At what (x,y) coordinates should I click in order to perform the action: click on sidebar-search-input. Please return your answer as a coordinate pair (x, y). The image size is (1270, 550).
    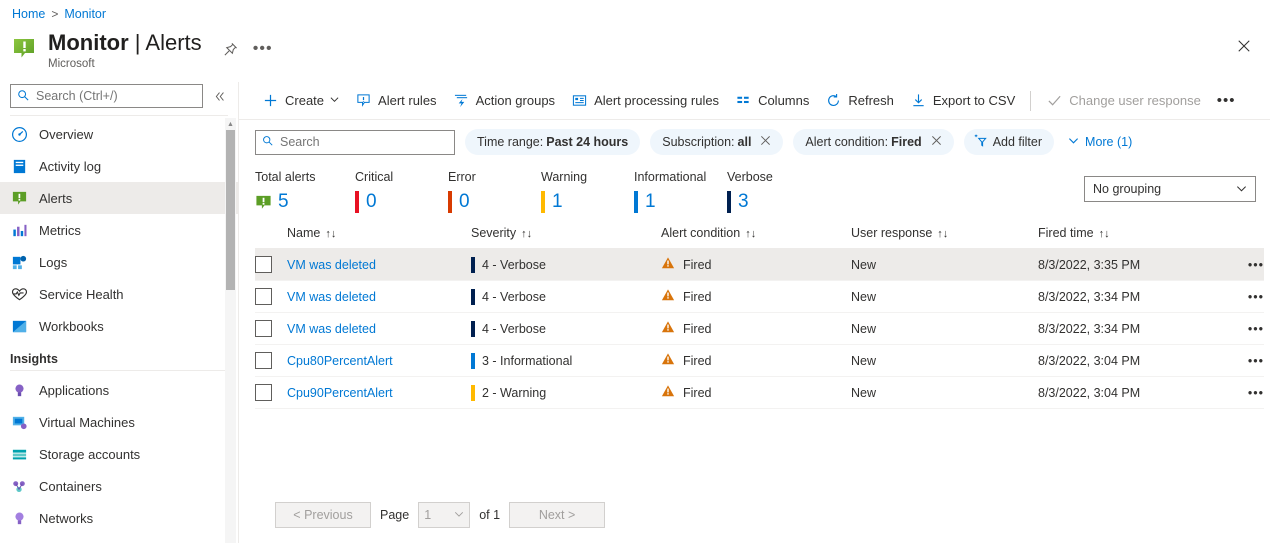
    Looking at the image, I should click on (115, 96).